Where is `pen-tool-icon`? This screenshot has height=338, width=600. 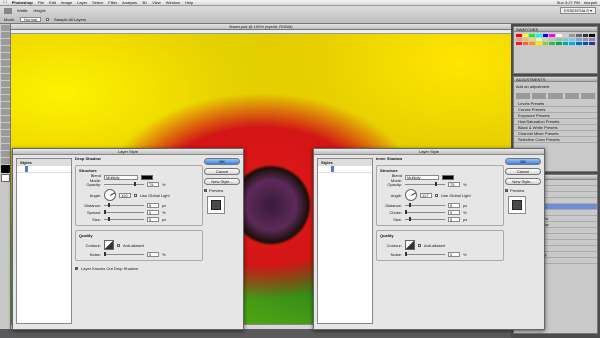
pen-tool-icon is located at coordinates (5, 126).